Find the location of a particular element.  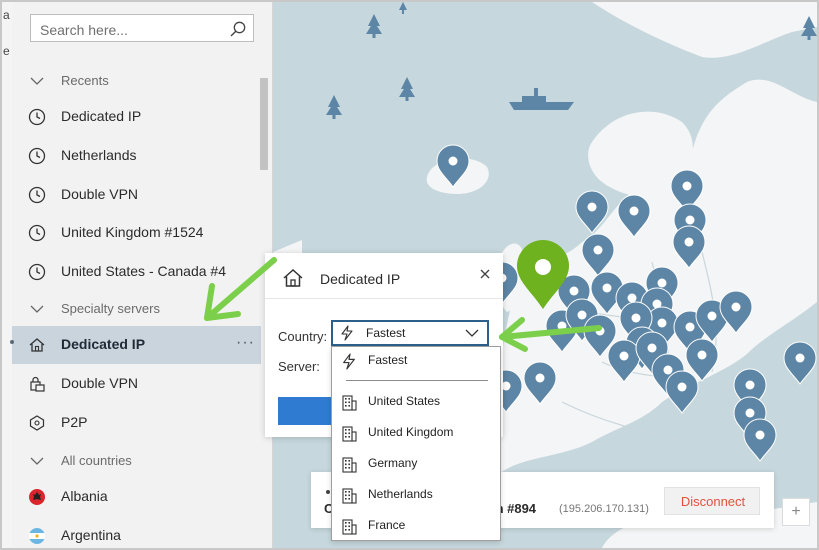

recent-item-double-vpn: Double VPN is located at coordinates (137, 195).